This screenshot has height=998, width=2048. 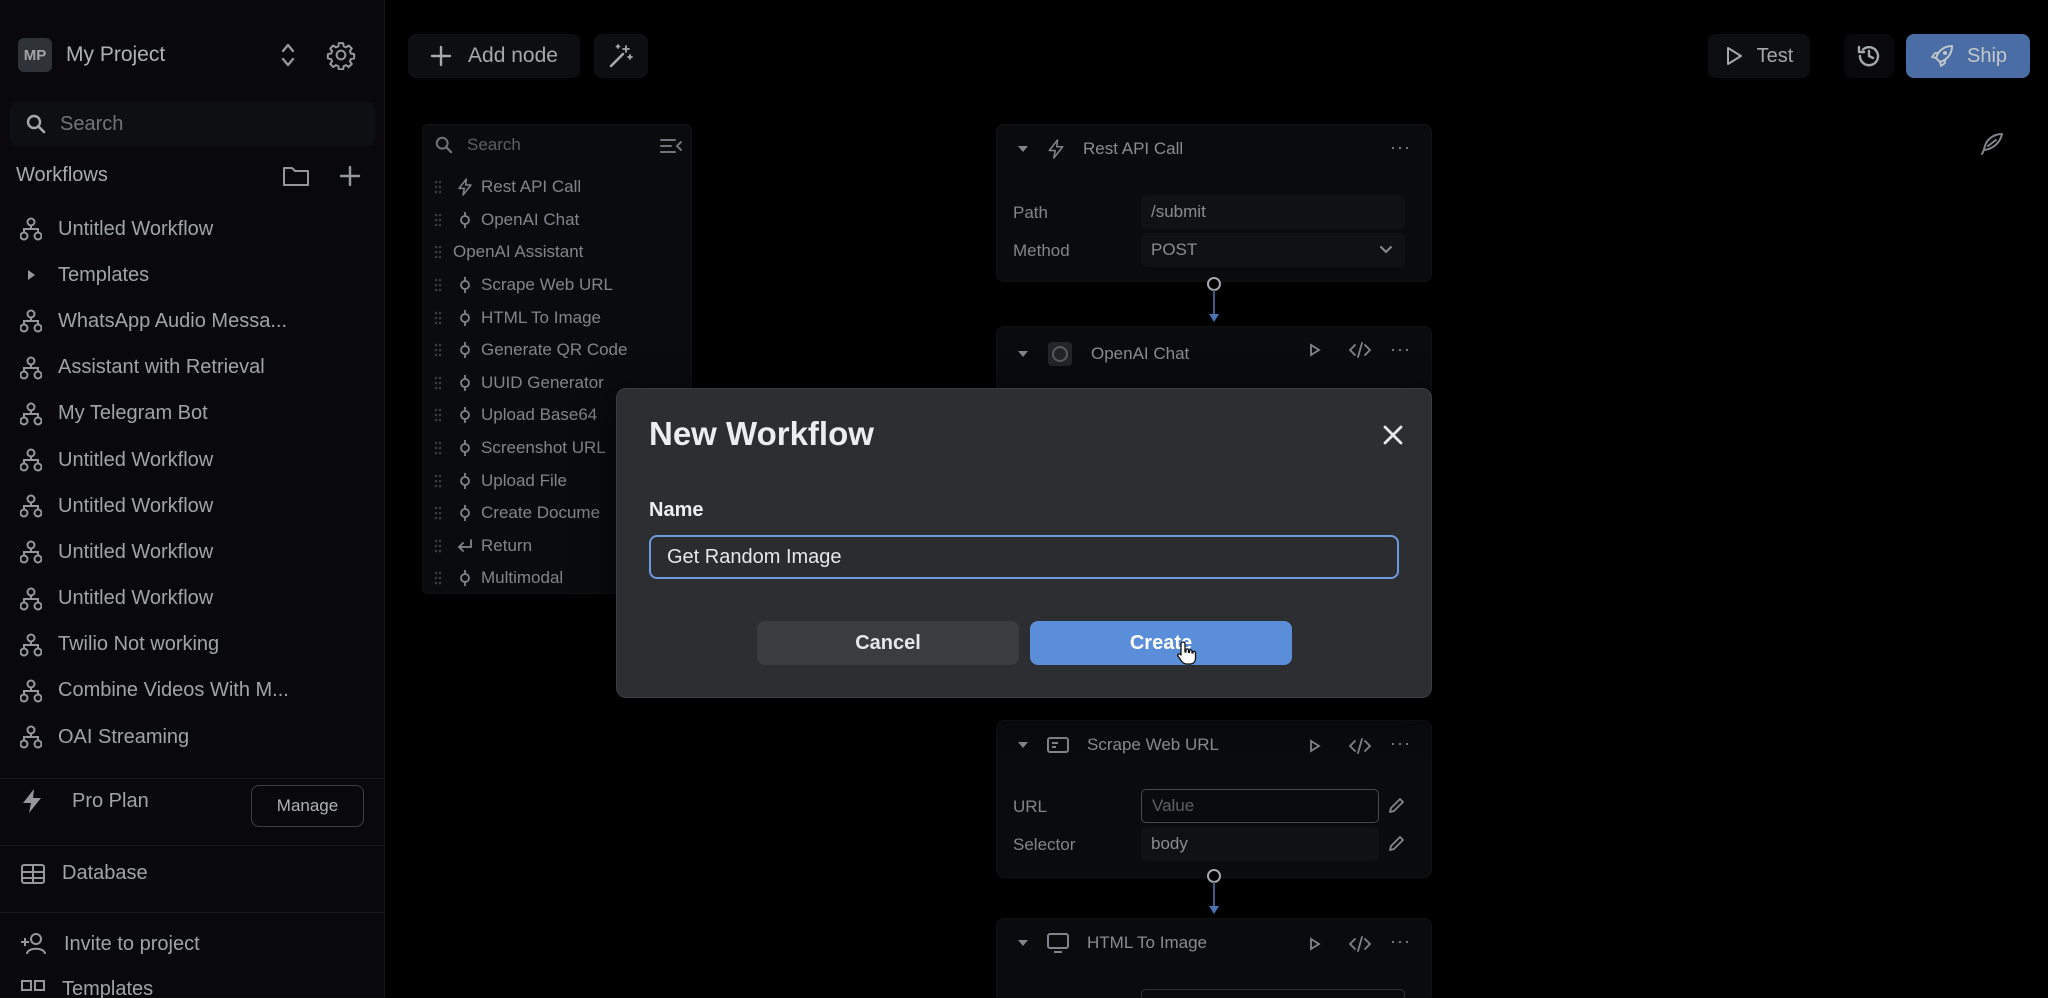 What do you see at coordinates (1161, 643) in the screenshot?
I see `create-button: Create` at bounding box center [1161, 643].